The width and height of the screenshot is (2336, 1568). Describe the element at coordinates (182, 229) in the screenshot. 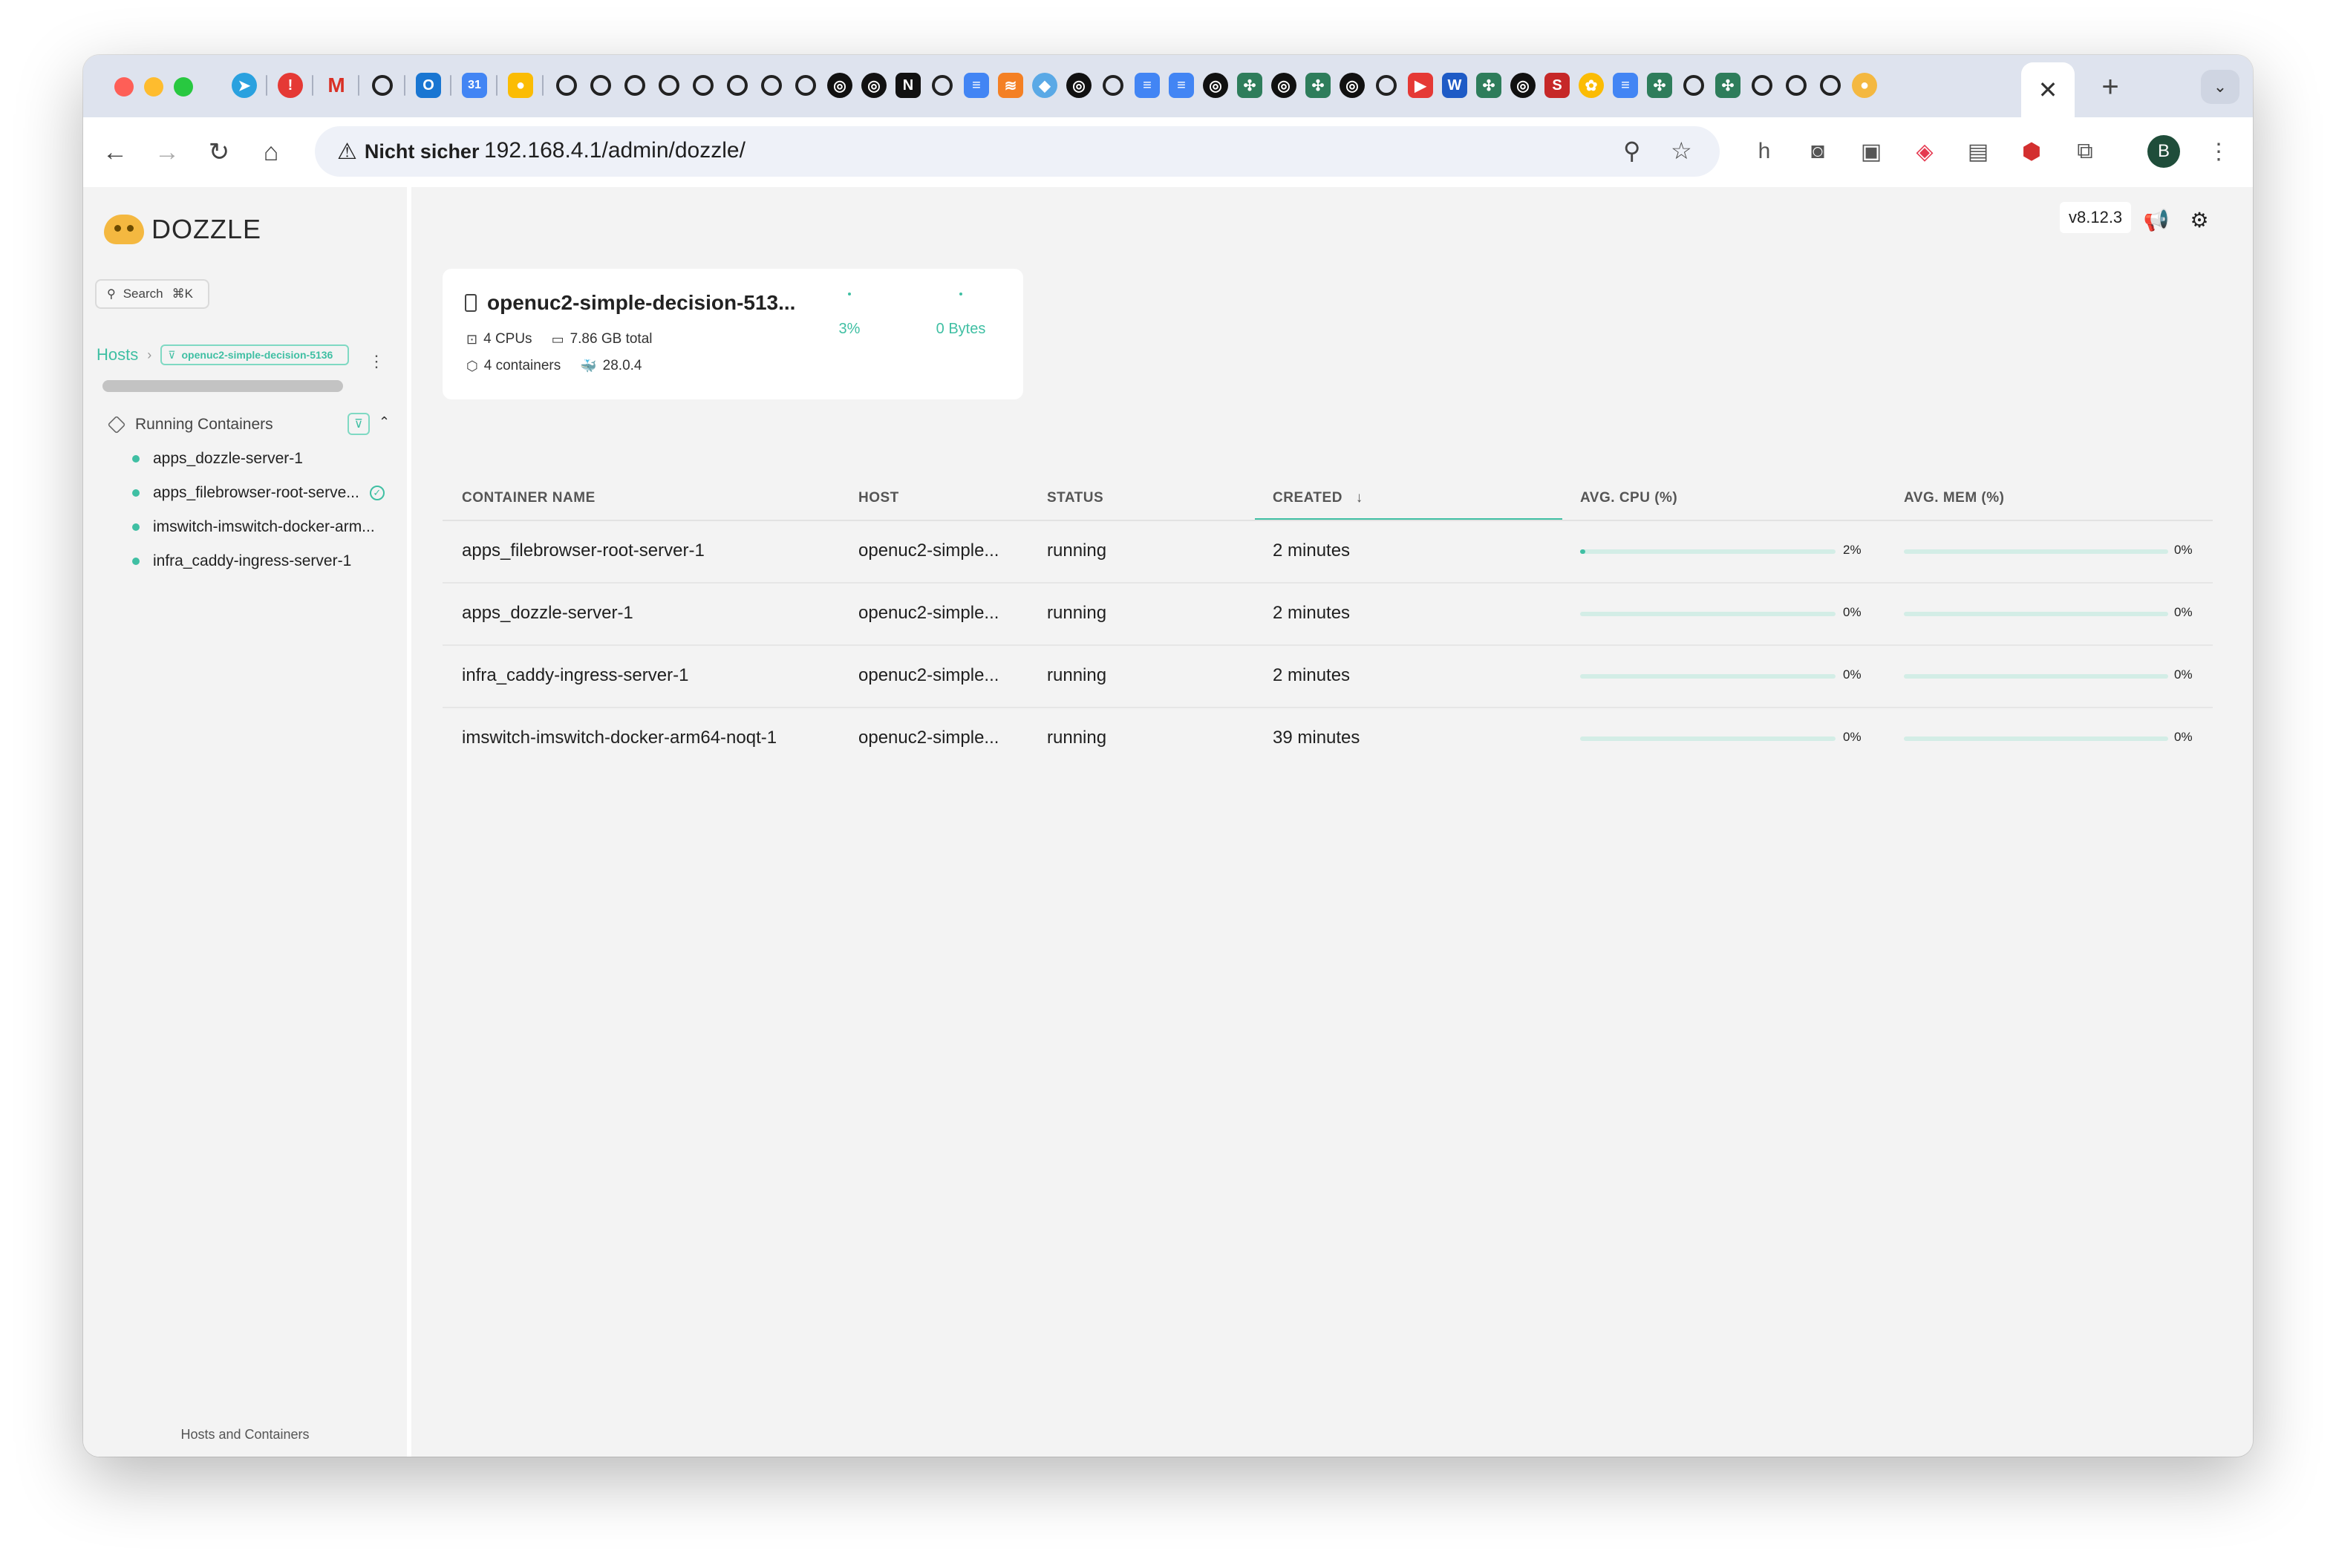

I see `app-logo: DOZZLE` at that location.